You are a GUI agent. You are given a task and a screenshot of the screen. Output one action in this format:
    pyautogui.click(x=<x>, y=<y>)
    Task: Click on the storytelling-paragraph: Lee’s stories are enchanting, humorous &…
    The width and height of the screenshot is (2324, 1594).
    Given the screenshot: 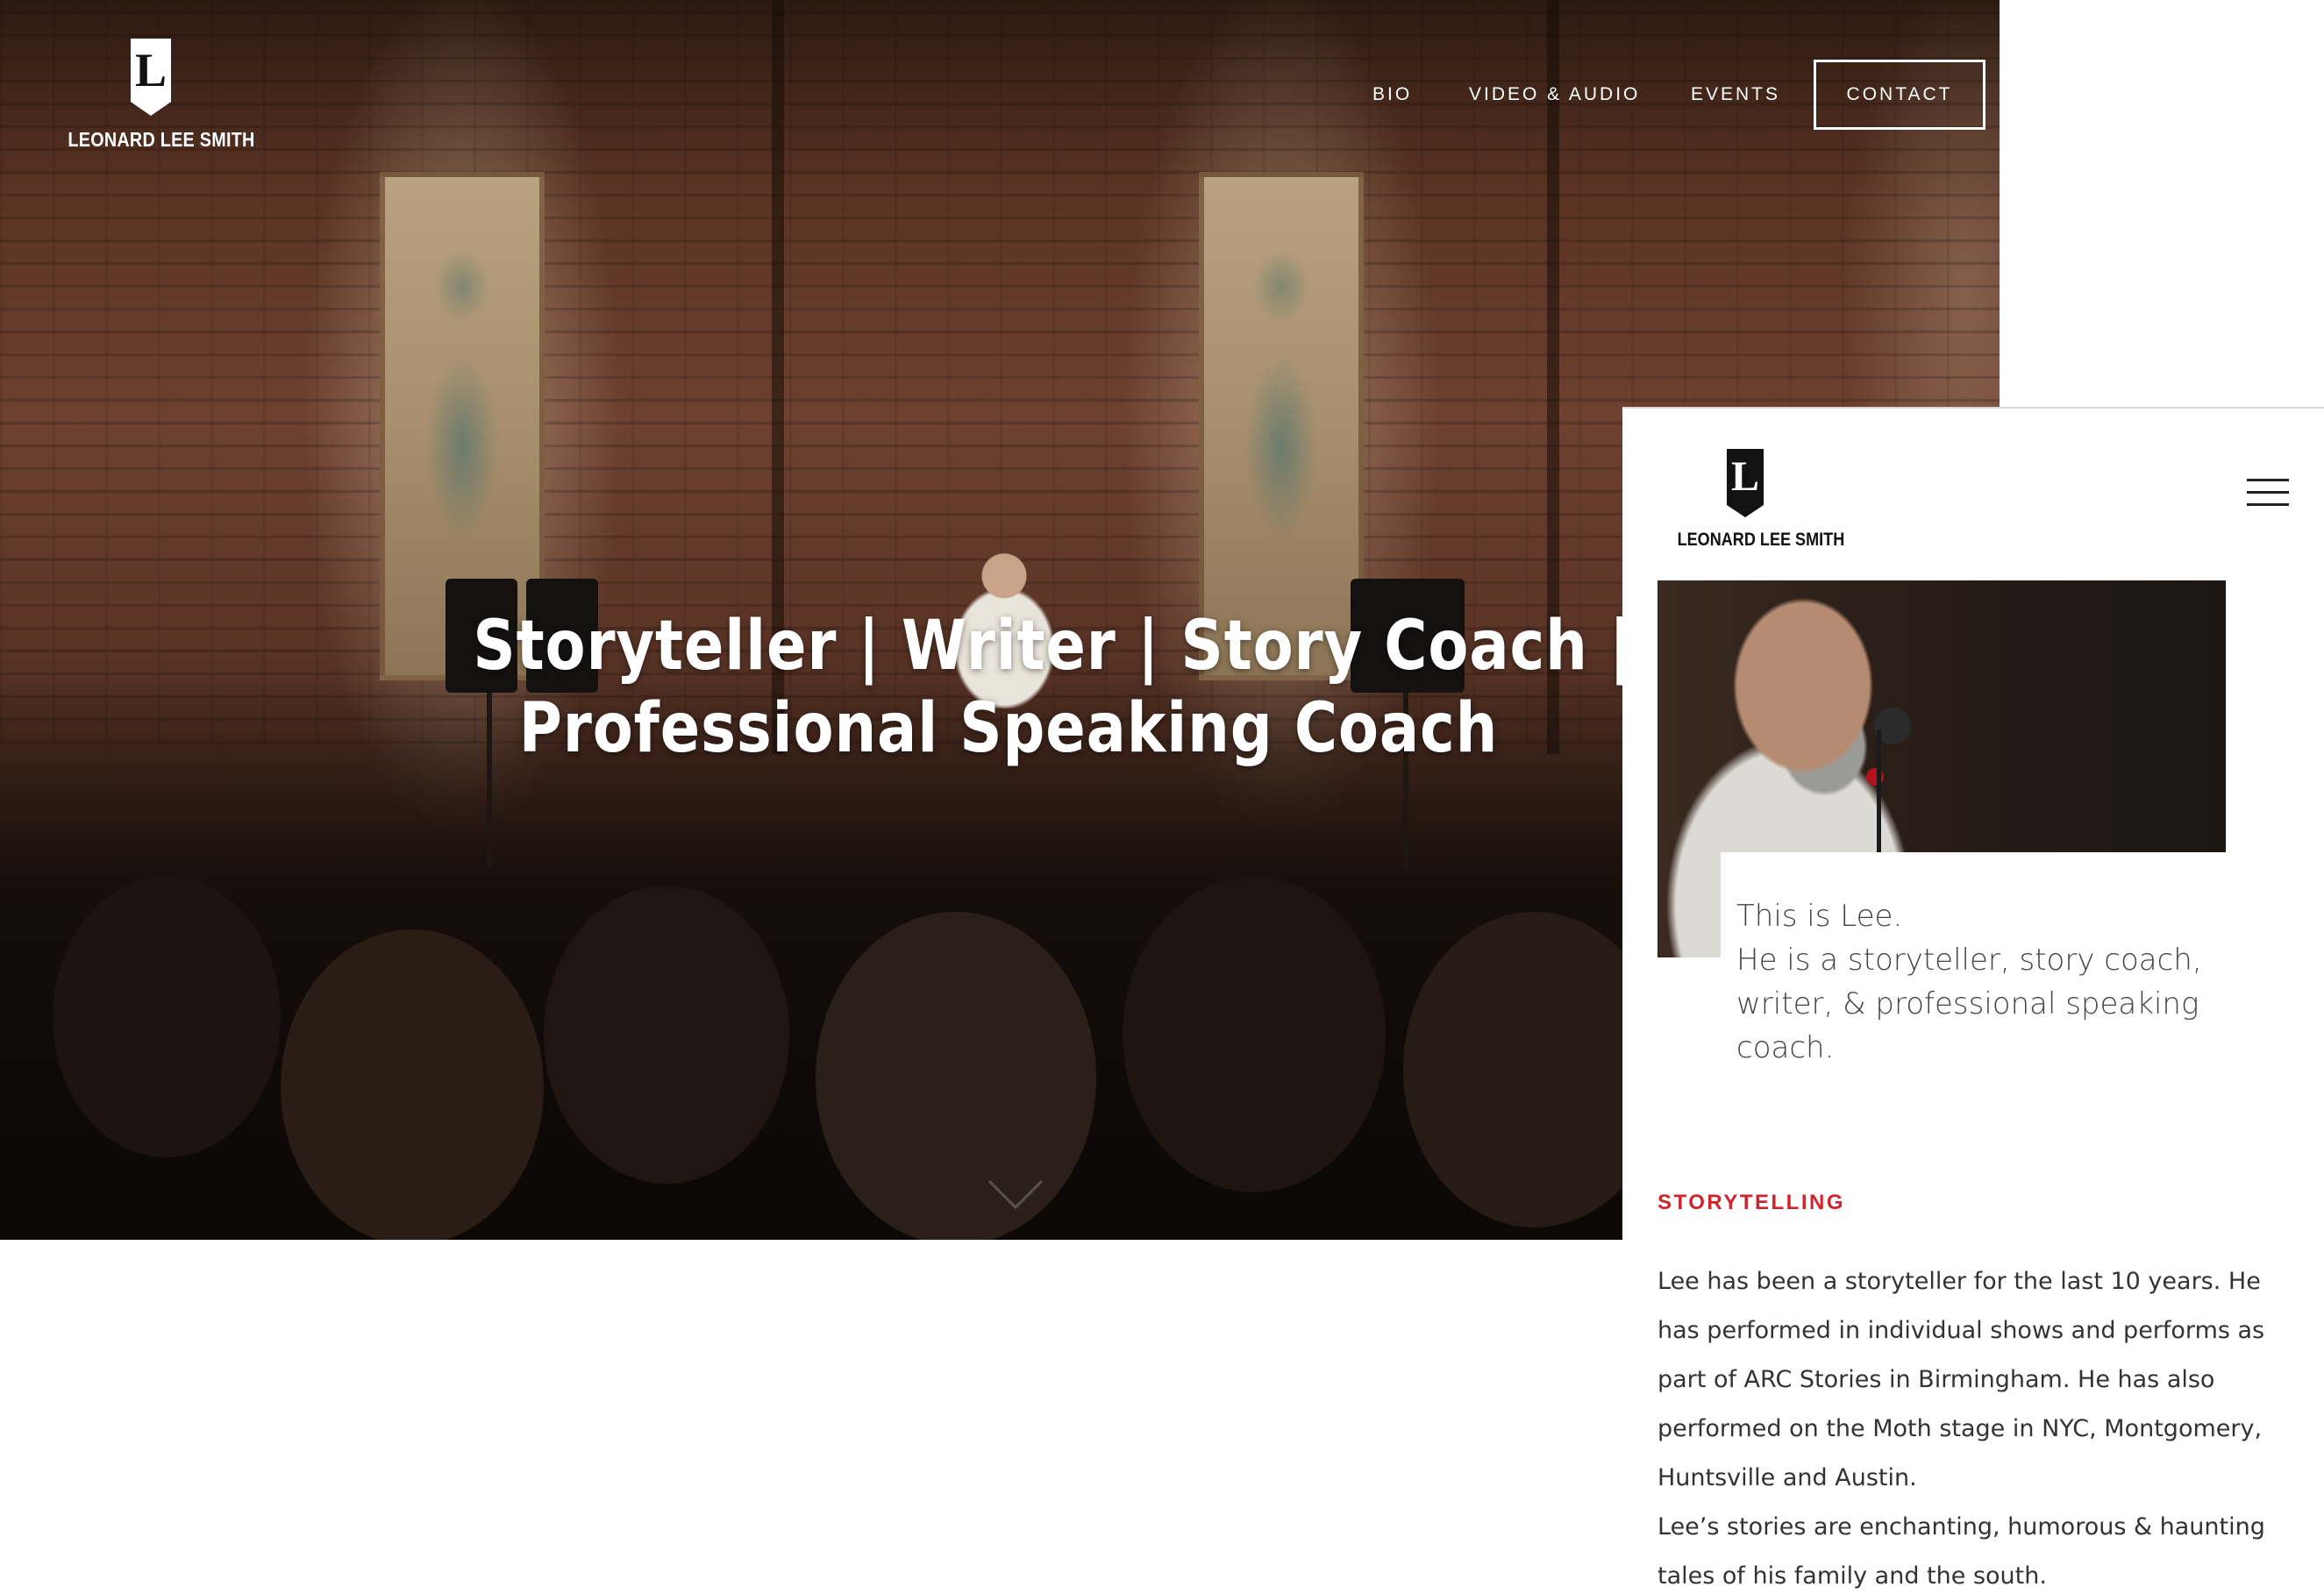 What is the action you would take?
    pyautogui.click(x=1961, y=1551)
    